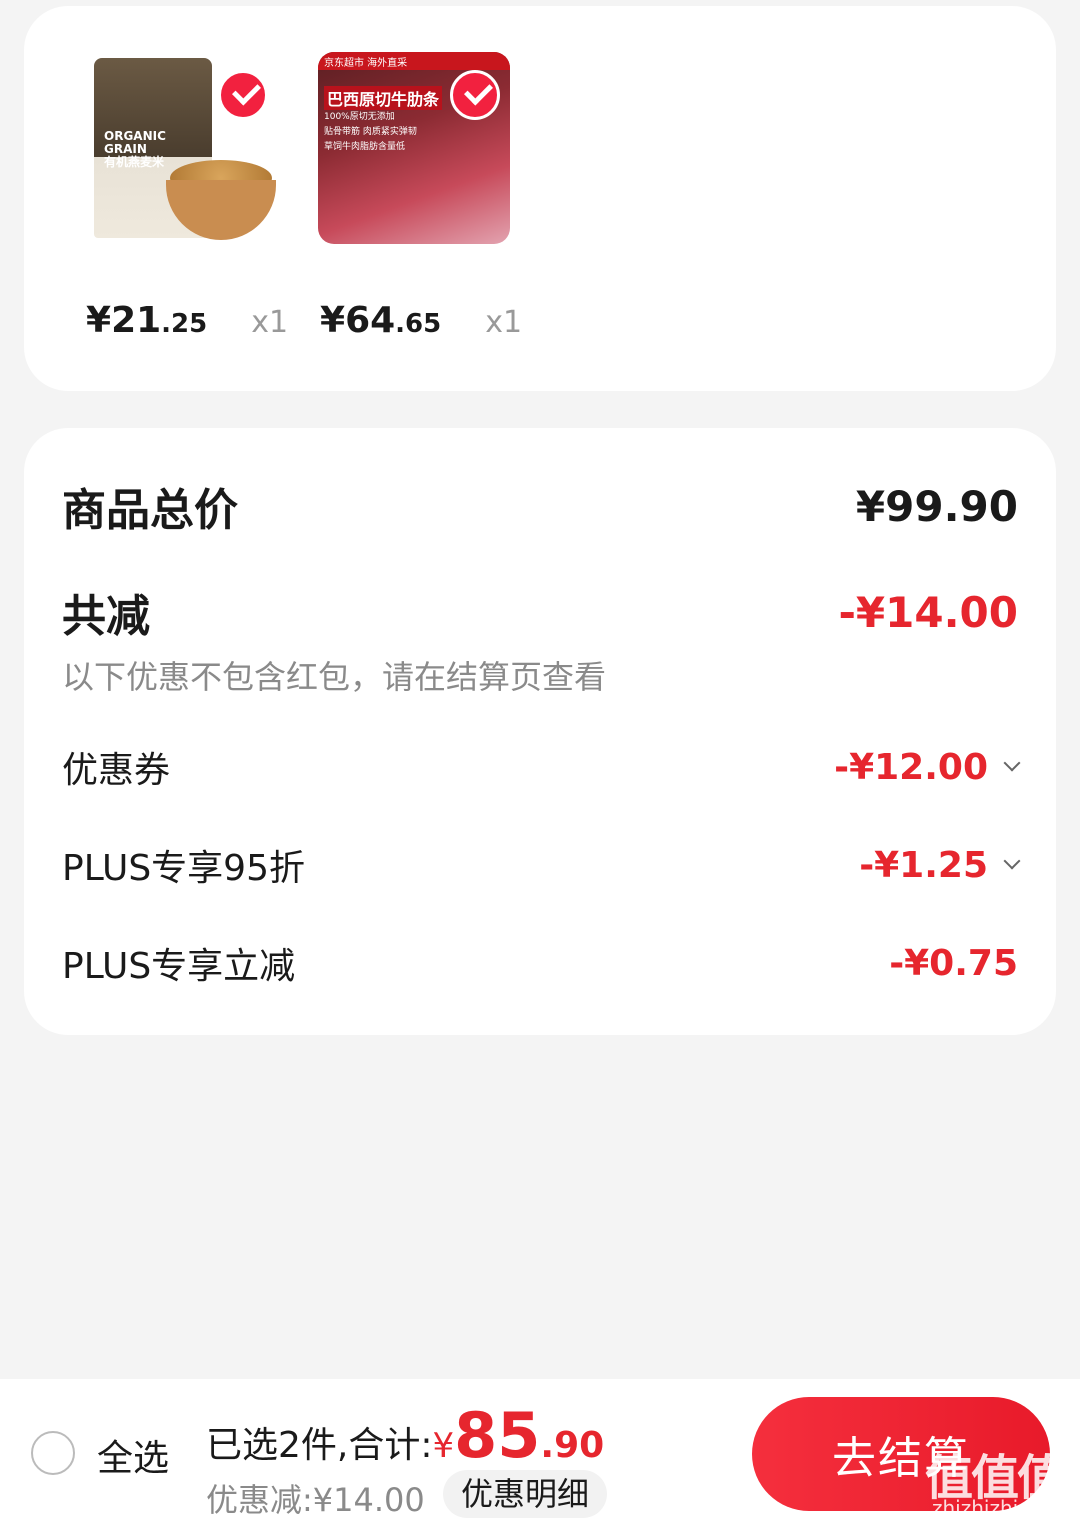 This screenshot has height=1529, width=1080. Describe the element at coordinates (315, 1500) in the screenshot. I see `discount-amount: 优惠减:¥14.00` at that location.